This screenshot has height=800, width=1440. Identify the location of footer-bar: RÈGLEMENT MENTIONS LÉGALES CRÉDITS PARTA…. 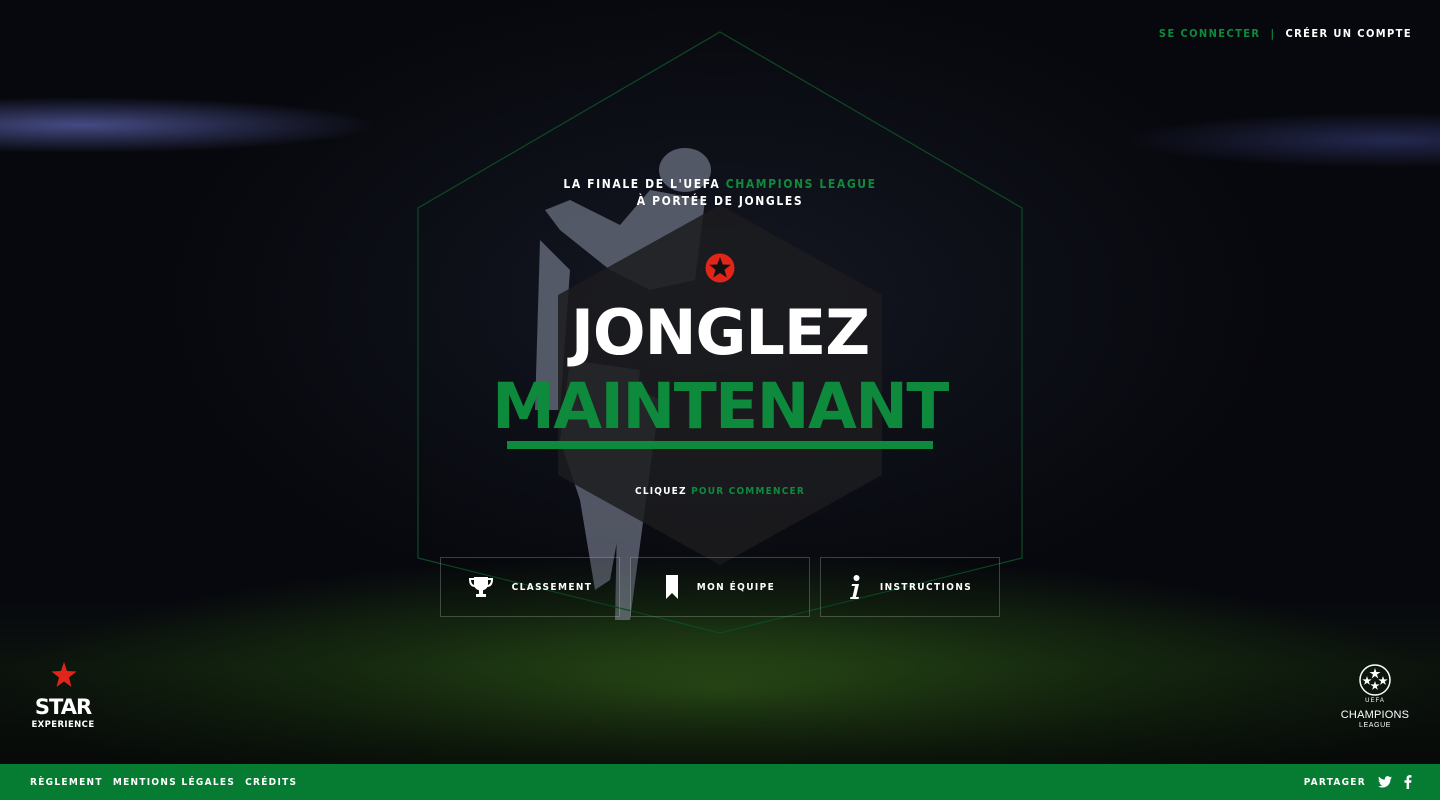
(720, 782).